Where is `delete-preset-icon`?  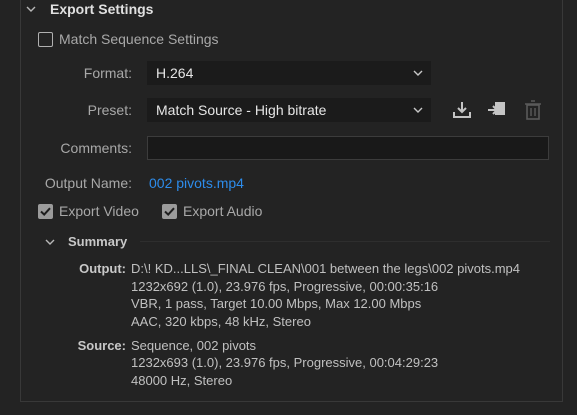
delete-preset-icon is located at coordinates (533, 110).